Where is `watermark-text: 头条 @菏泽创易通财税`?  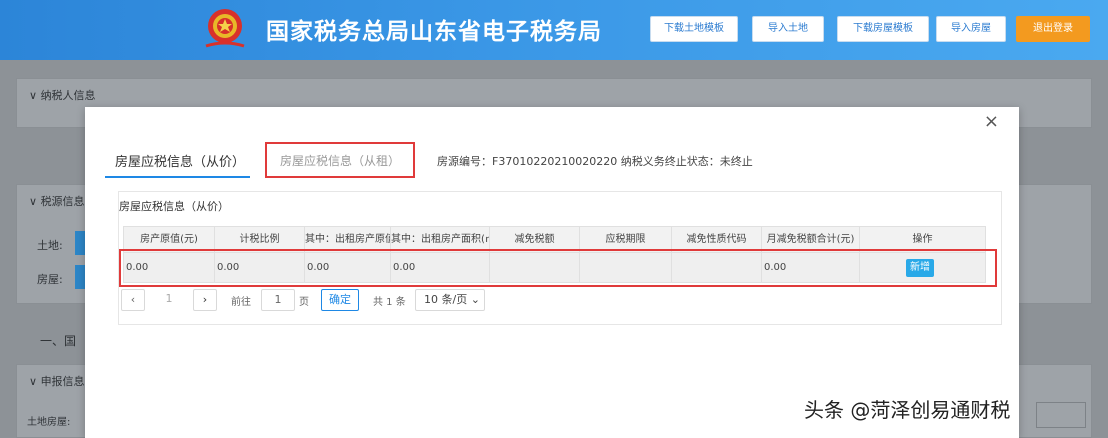
watermark-text: 头条 @菏泽创易通财税 is located at coordinates (907, 410).